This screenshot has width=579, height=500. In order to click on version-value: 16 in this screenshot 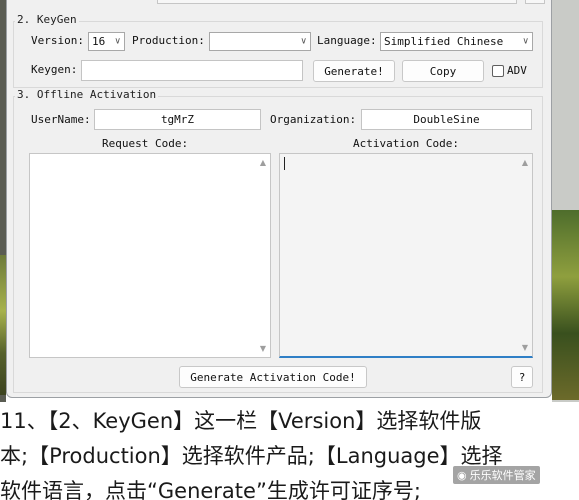, I will do `click(99, 41)`.